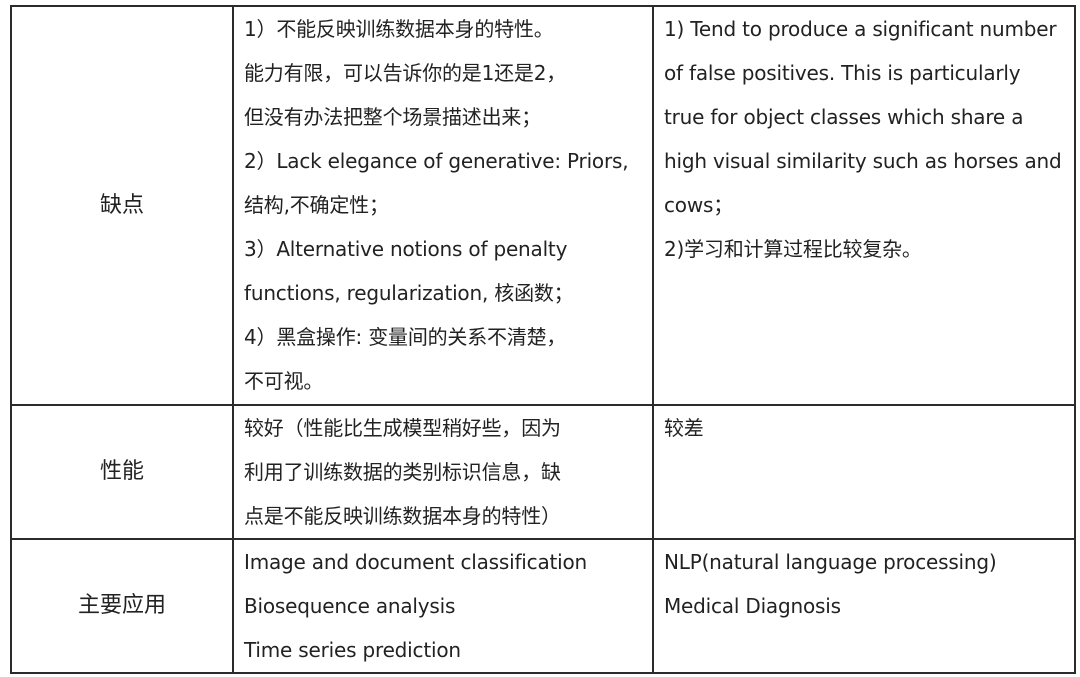 This screenshot has height=677, width=1080. Describe the element at coordinates (316, 205) in the screenshot. I see `cell-line: 结构,不确定性；` at that location.